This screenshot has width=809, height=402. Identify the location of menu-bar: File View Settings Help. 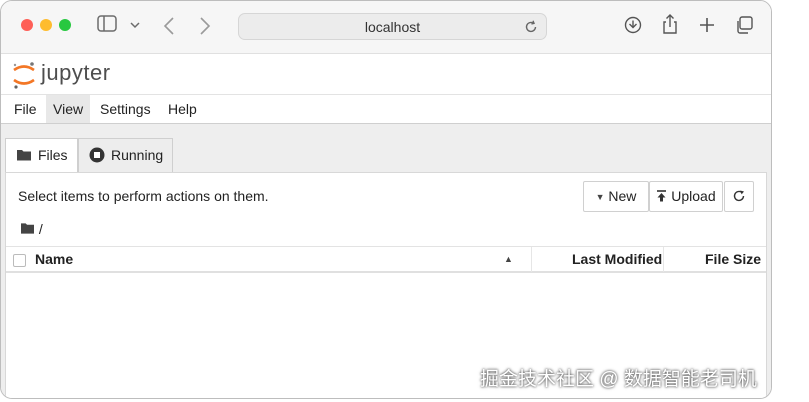
(386, 109).